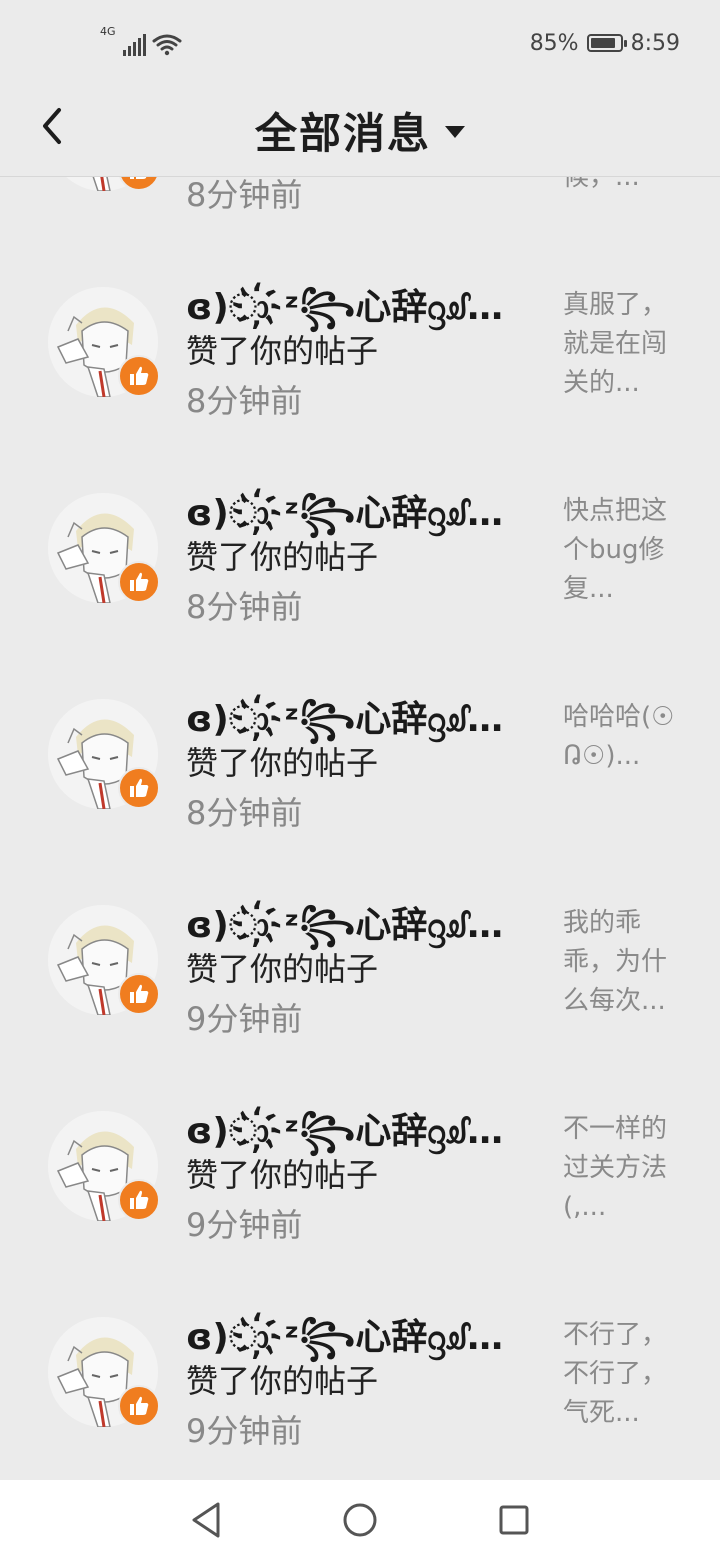  I want to click on clock: 8:59, so click(655, 43).